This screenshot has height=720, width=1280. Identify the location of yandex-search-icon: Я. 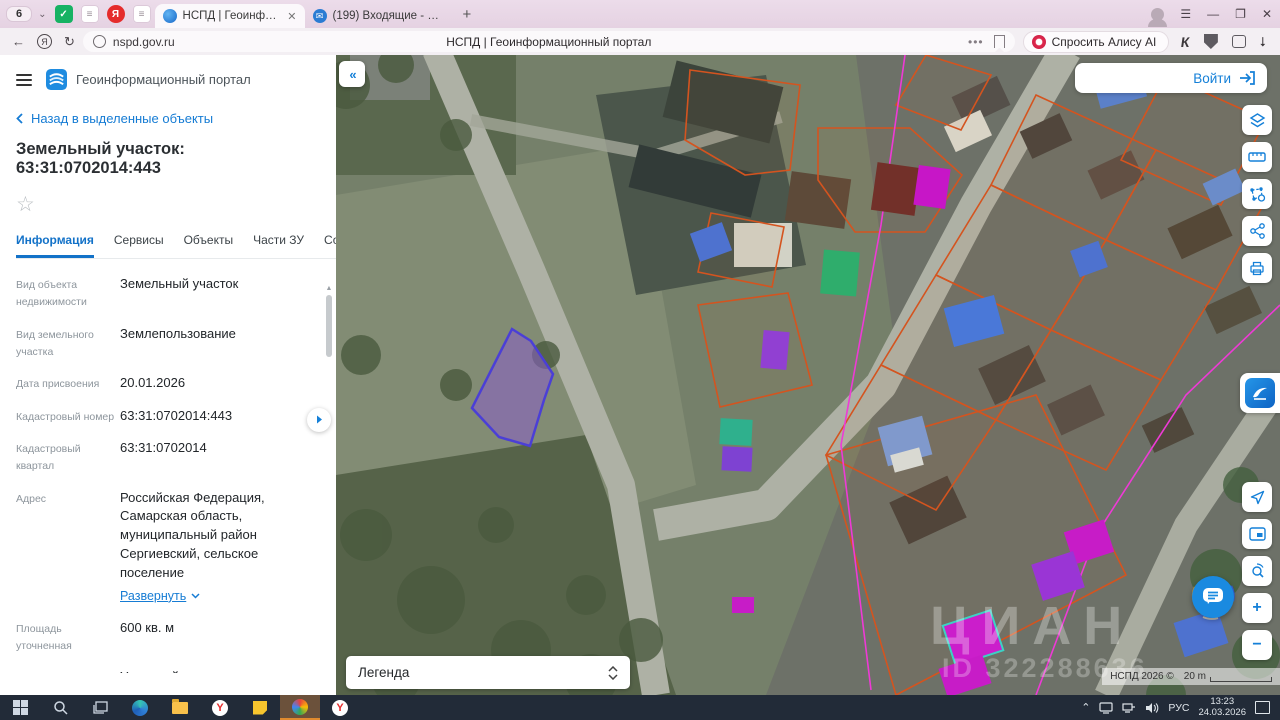
(44, 41).